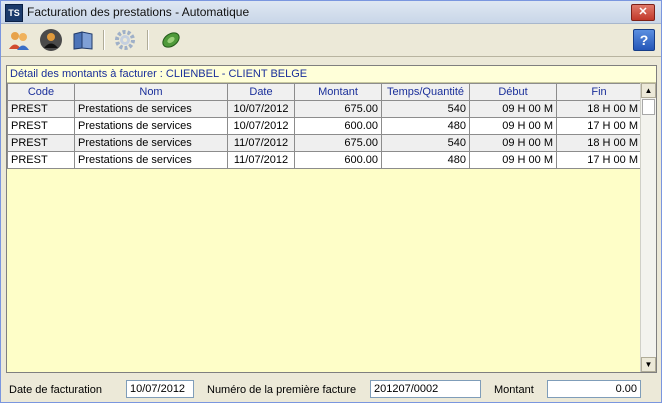 This screenshot has width=662, height=403. I want to click on column-header-date: Date, so click(261, 92).